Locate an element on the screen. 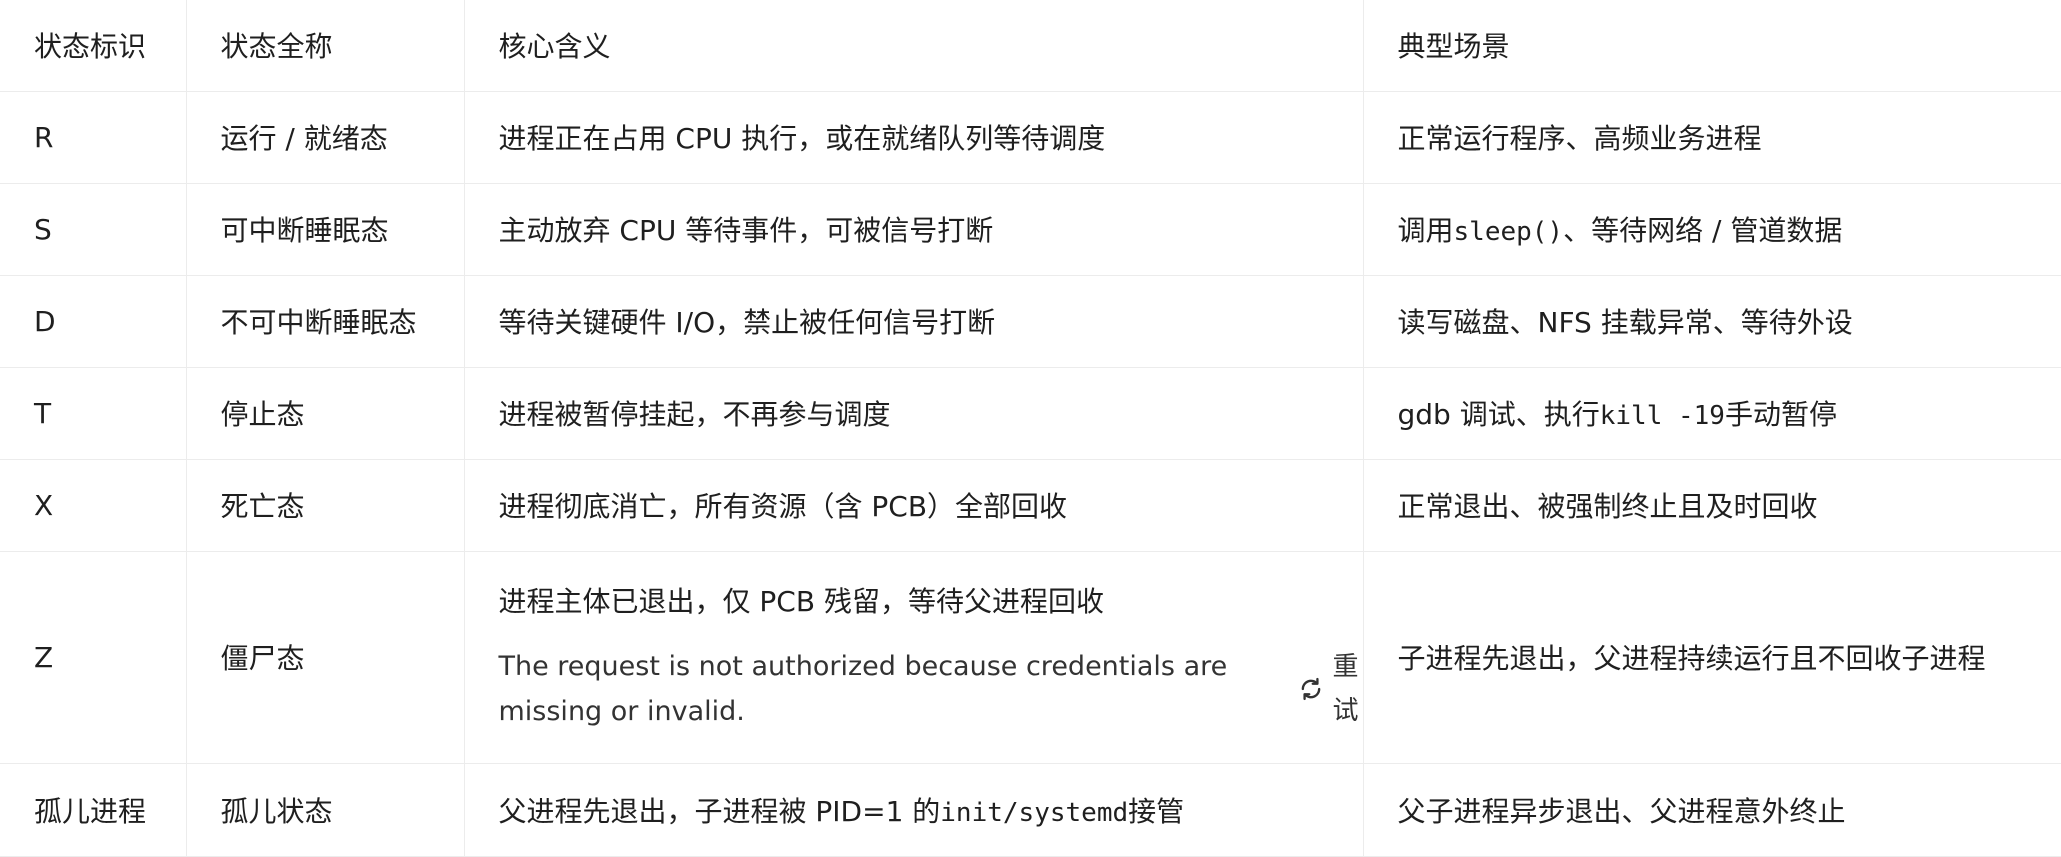 This screenshot has height=857, width=2061. state-name-cell: 不可中断睡眠态 is located at coordinates (325, 321).